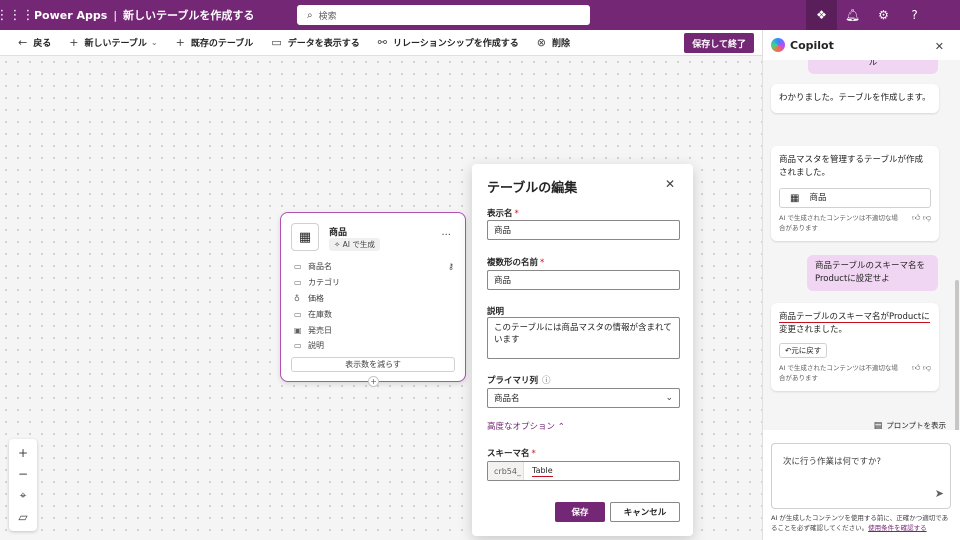 The width and height of the screenshot is (960, 540). I want to click on relationship-icon: ⚯, so click(382, 42).